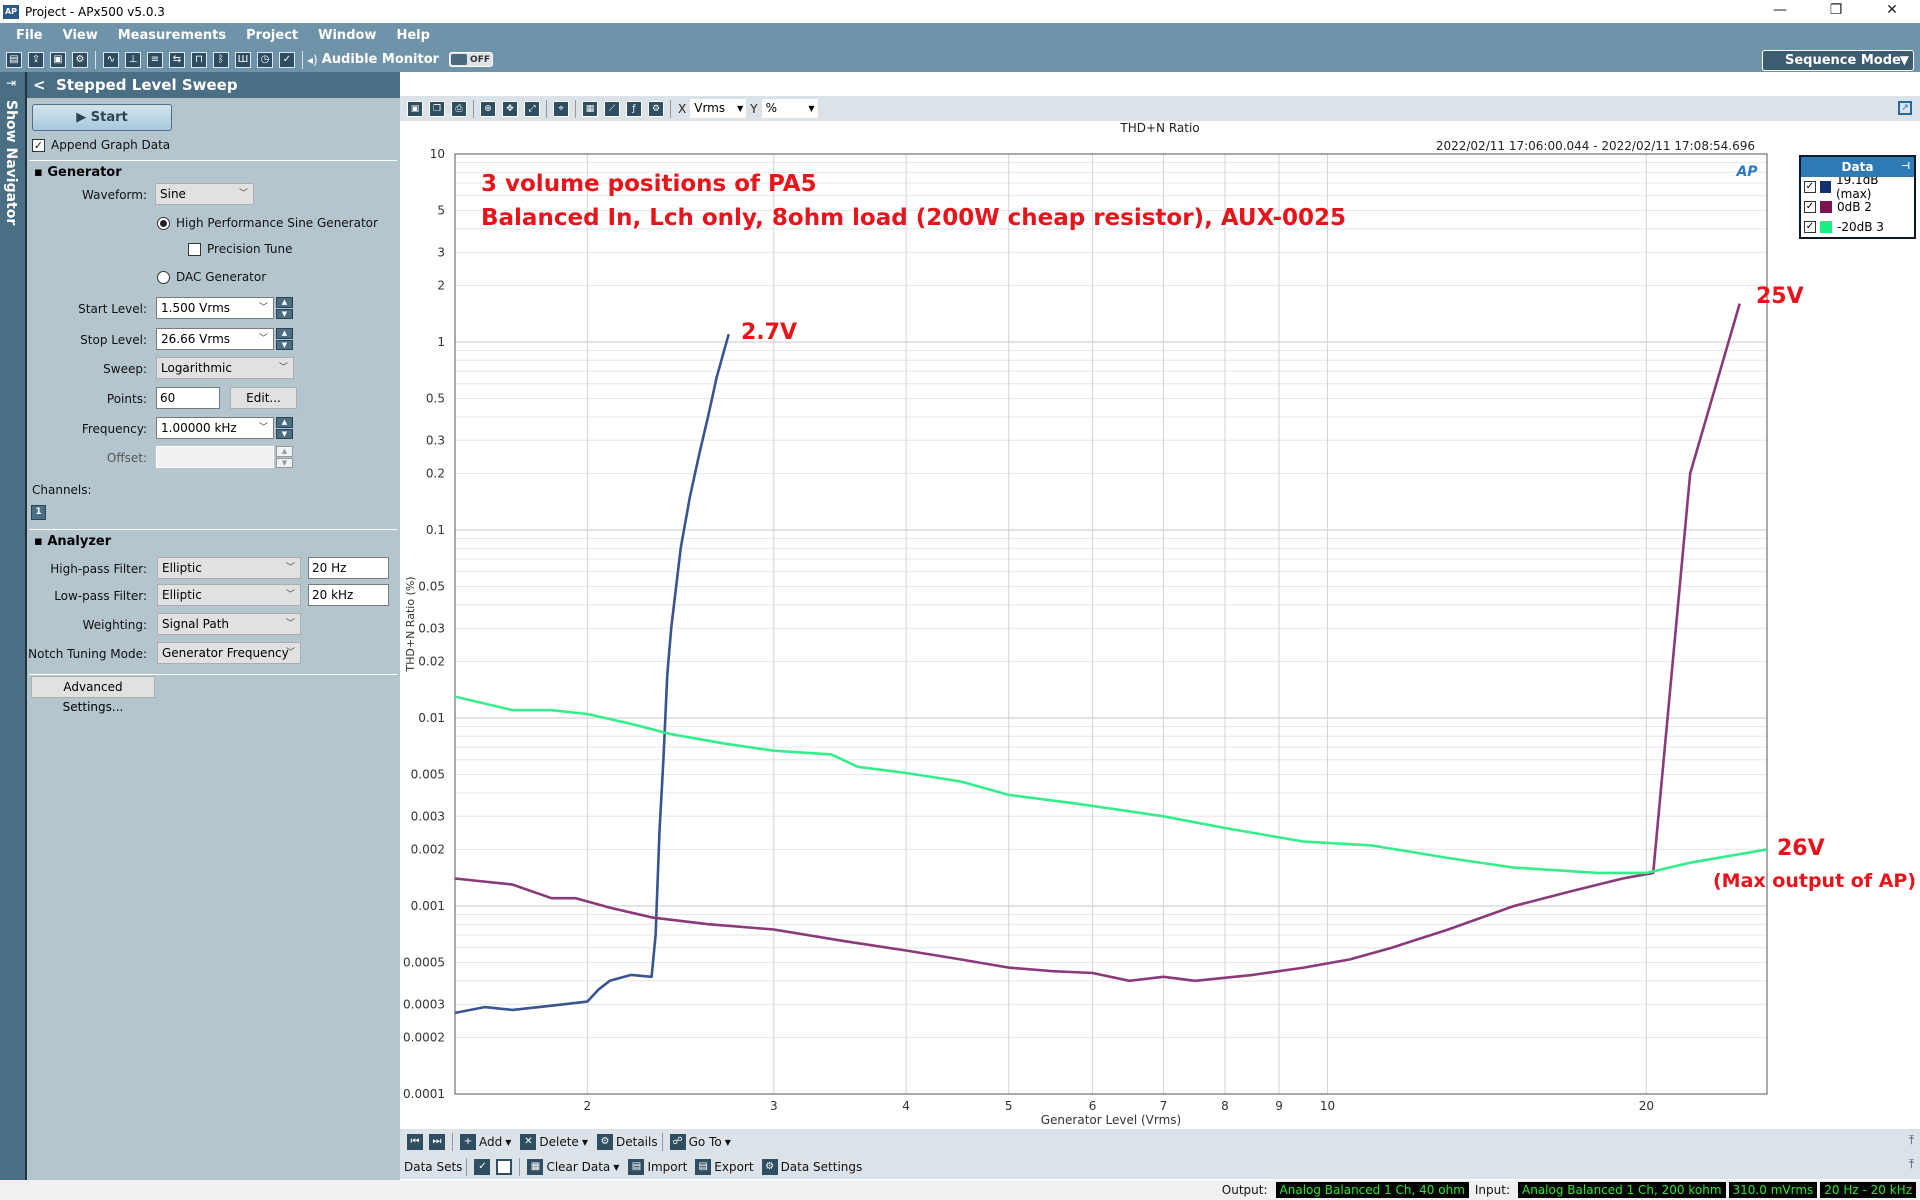  I want to click on weighting-select: Signal Path ﹀, so click(229, 624).